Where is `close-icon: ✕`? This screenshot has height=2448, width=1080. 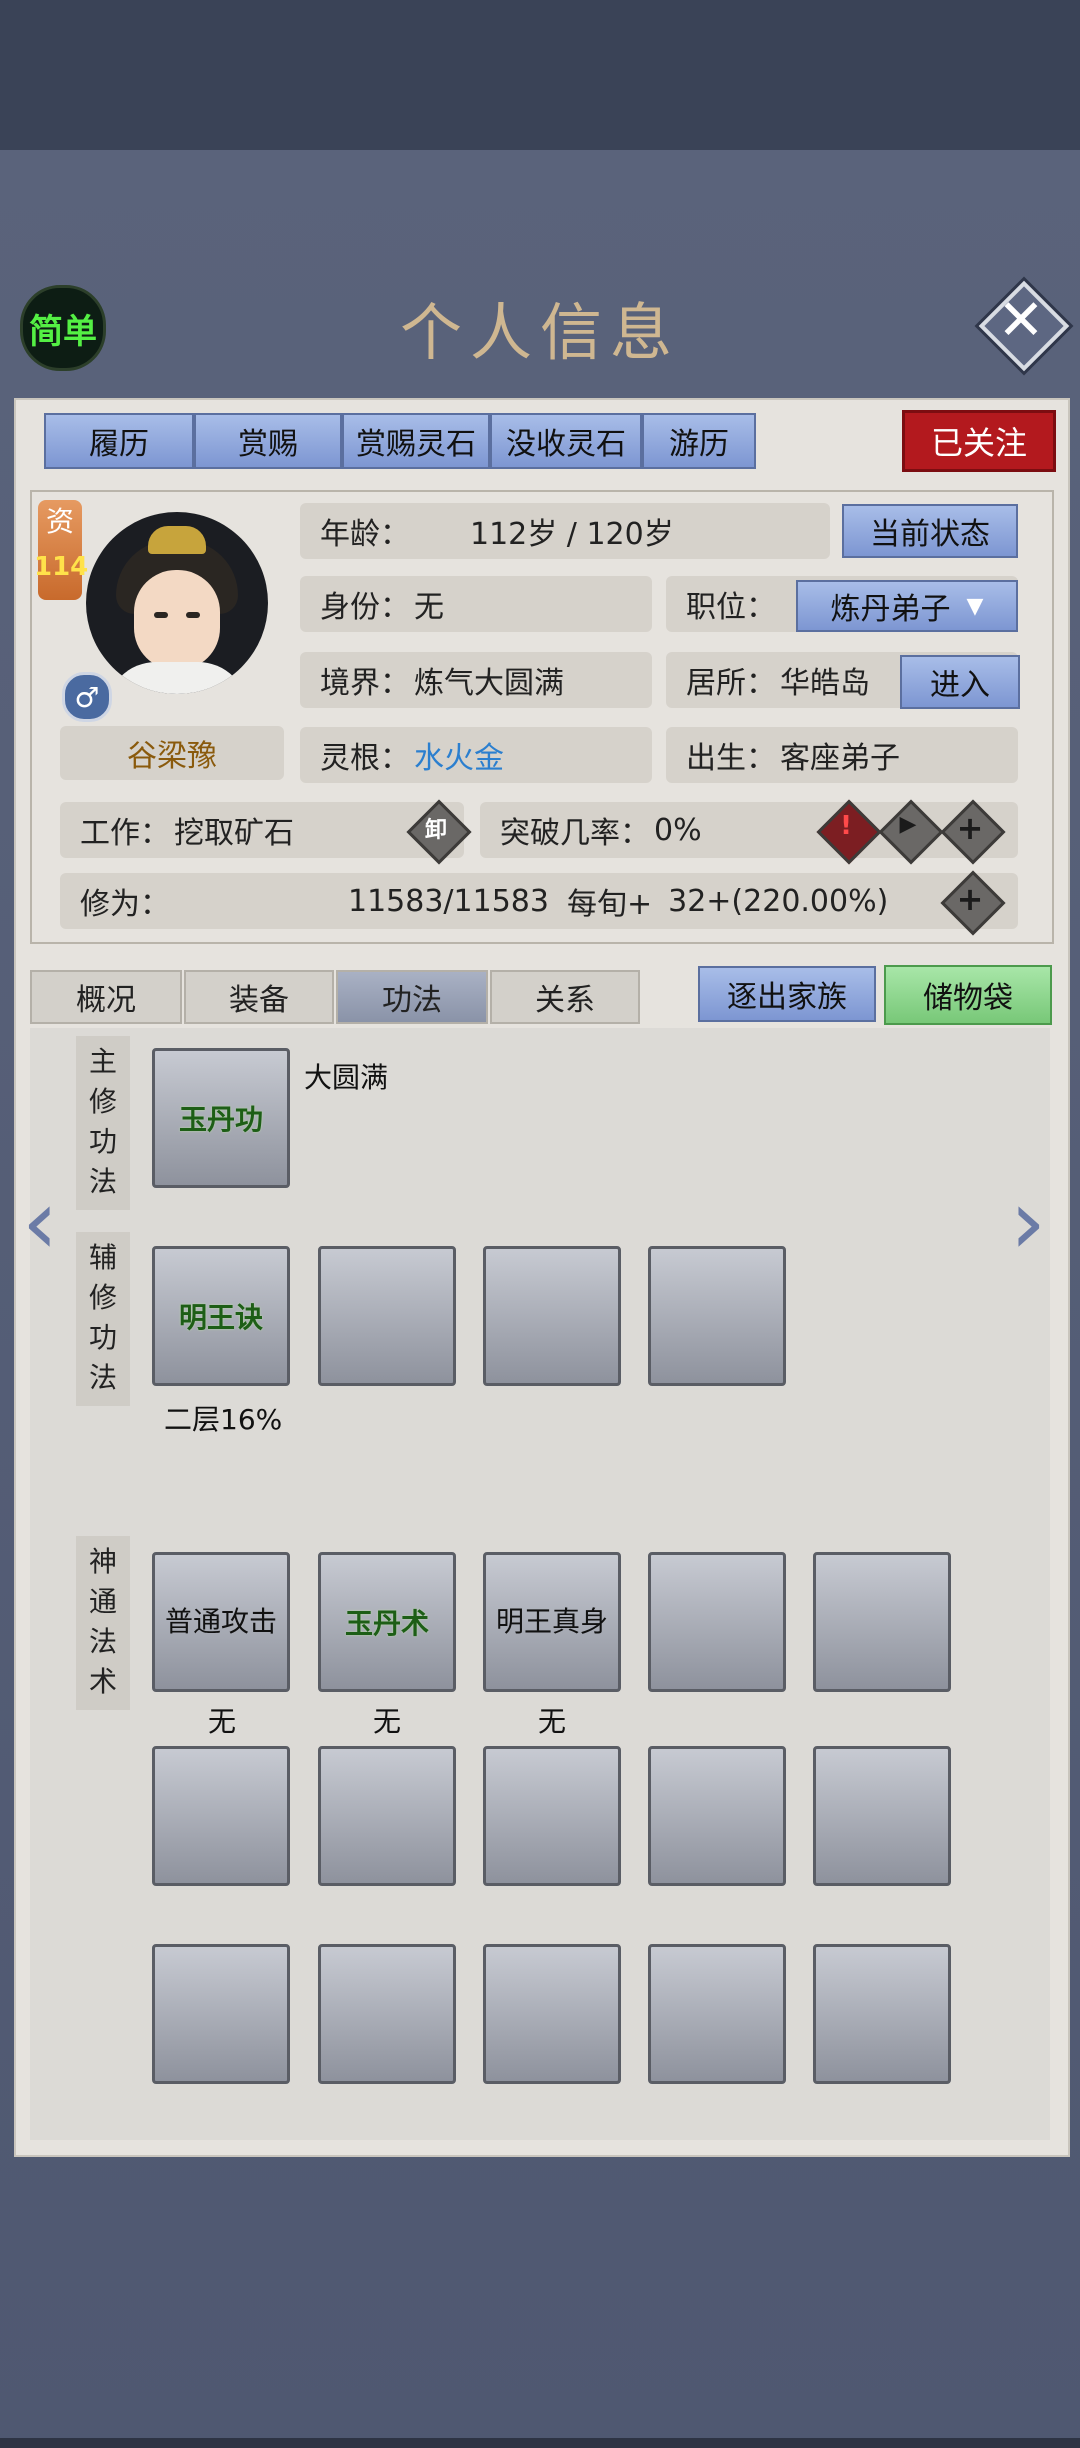 close-icon: ✕ is located at coordinates (1021, 320).